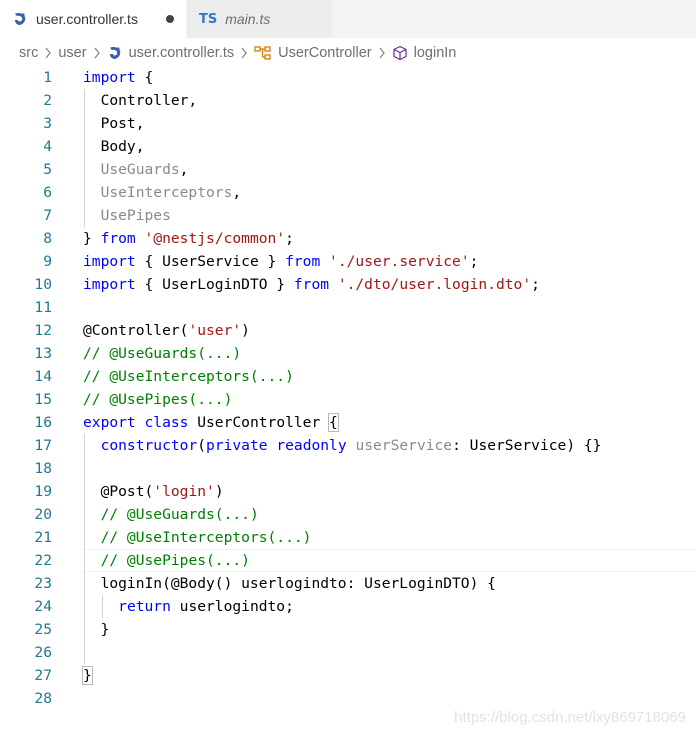 Image resolution: width=696 pixels, height=736 pixels. Describe the element at coordinates (47, 238) in the screenshot. I see `line-number: 8` at that location.